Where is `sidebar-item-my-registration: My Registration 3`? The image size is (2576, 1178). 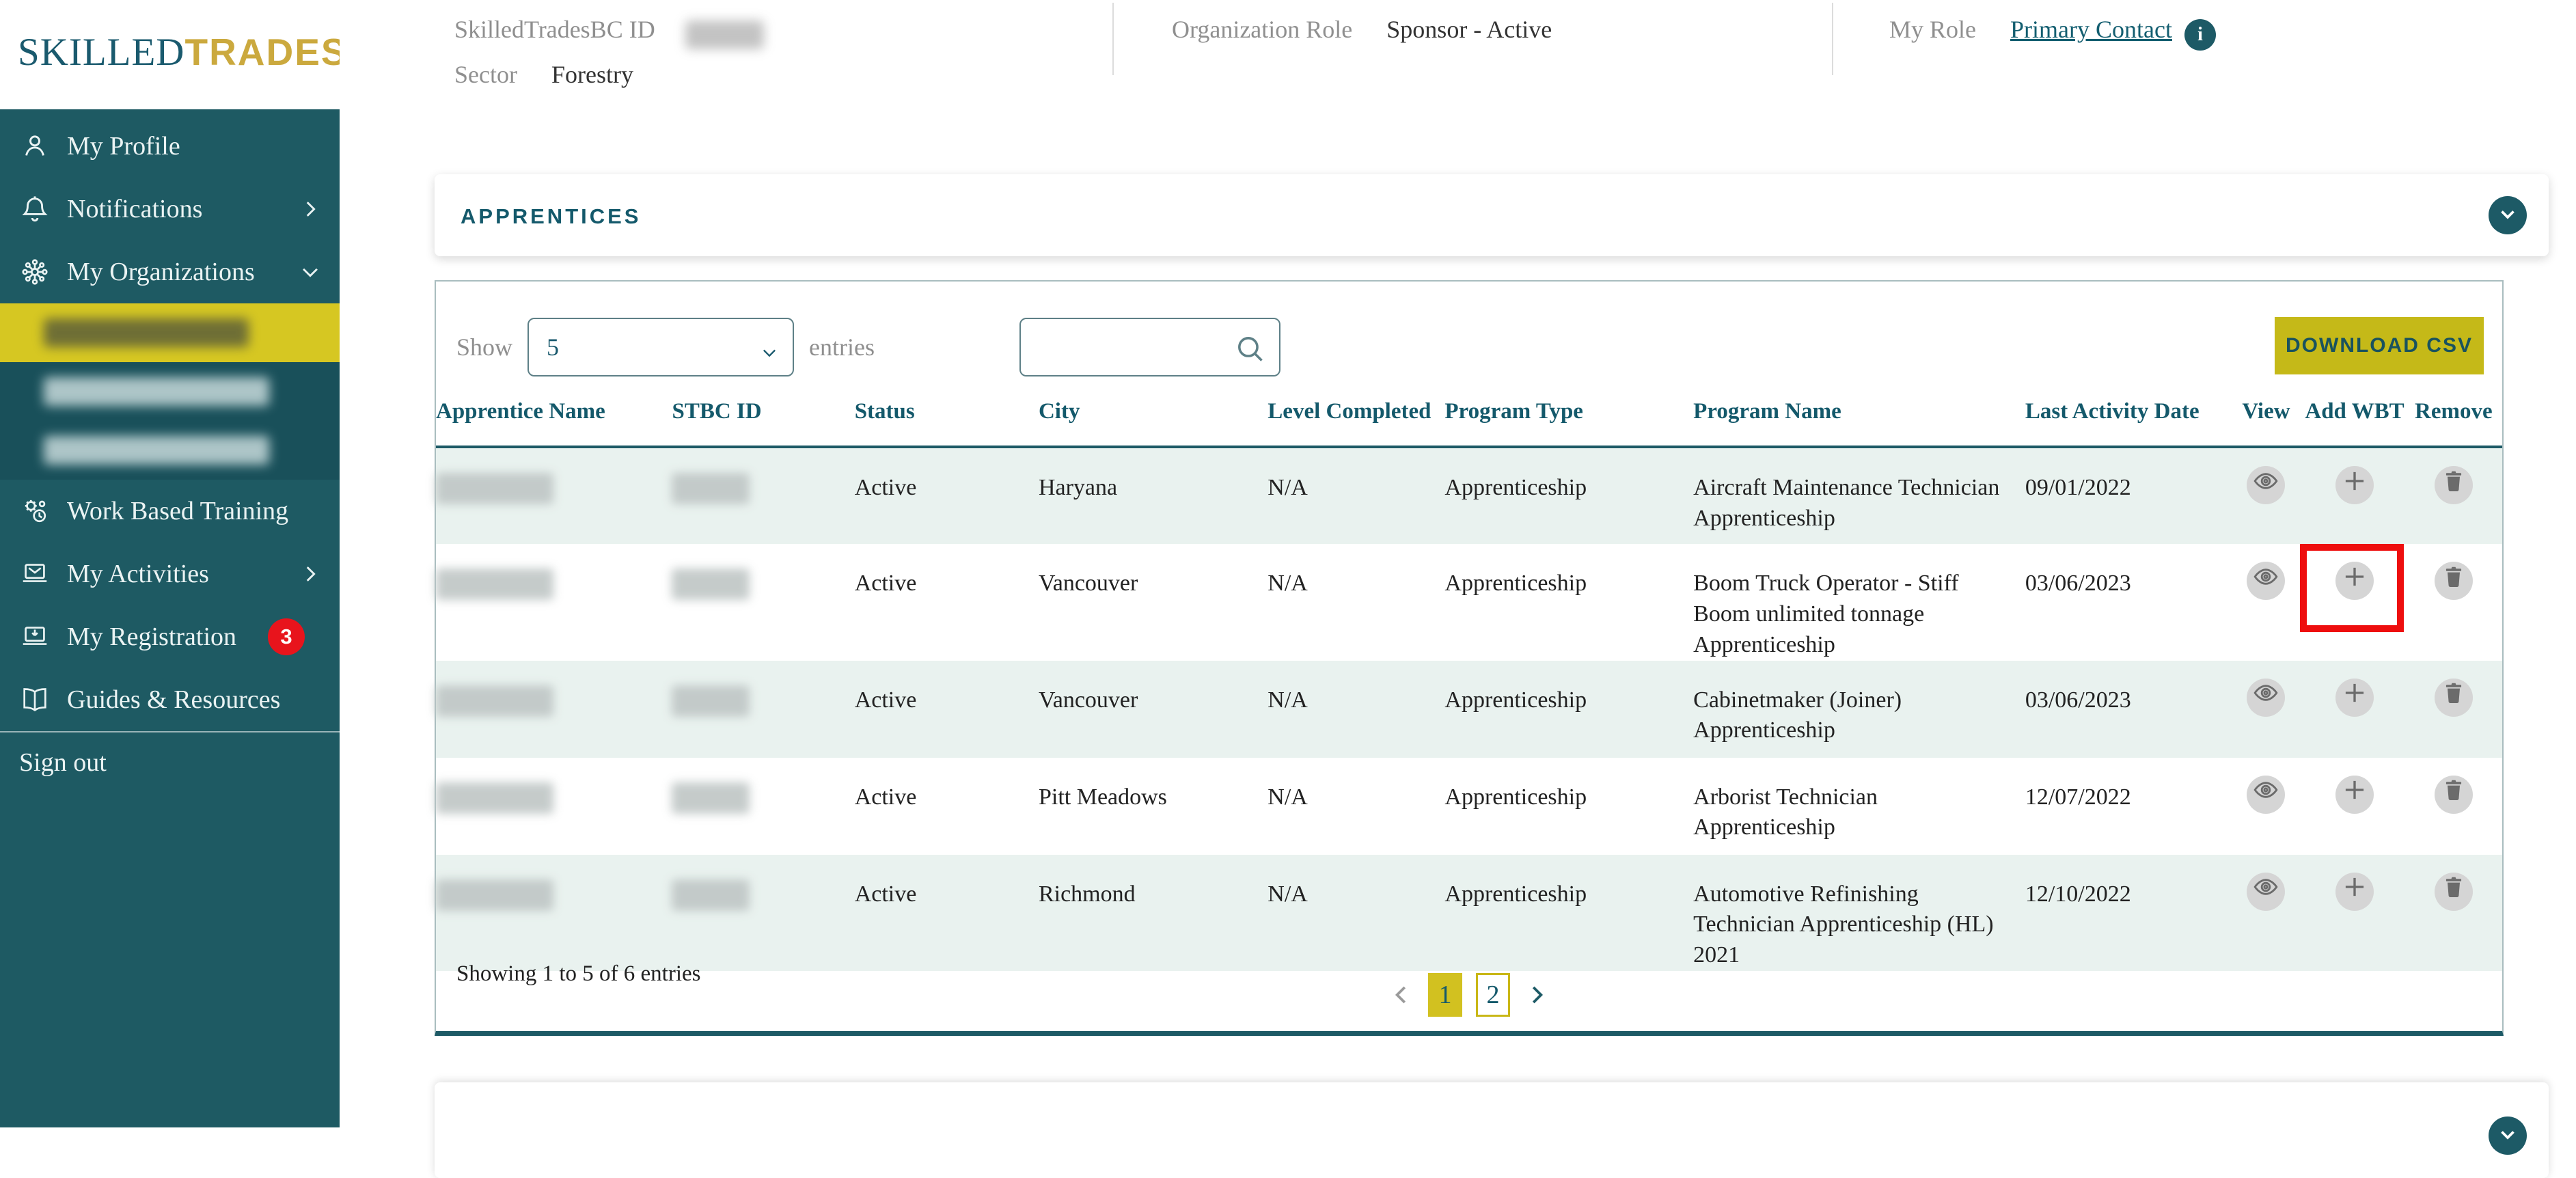 sidebar-item-my-registration: My Registration 3 is located at coordinates (170, 636).